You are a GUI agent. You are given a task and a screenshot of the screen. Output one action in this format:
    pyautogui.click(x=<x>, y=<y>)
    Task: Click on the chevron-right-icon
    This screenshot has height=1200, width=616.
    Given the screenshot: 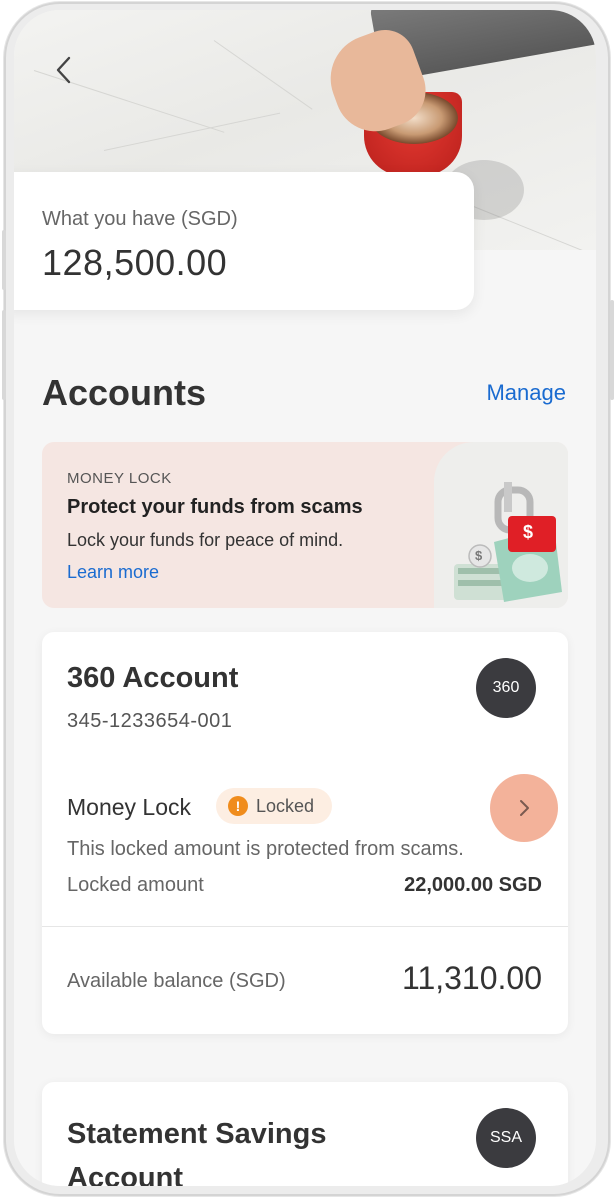 What is the action you would take?
    pyautogui.click(x=524, y=808)
    